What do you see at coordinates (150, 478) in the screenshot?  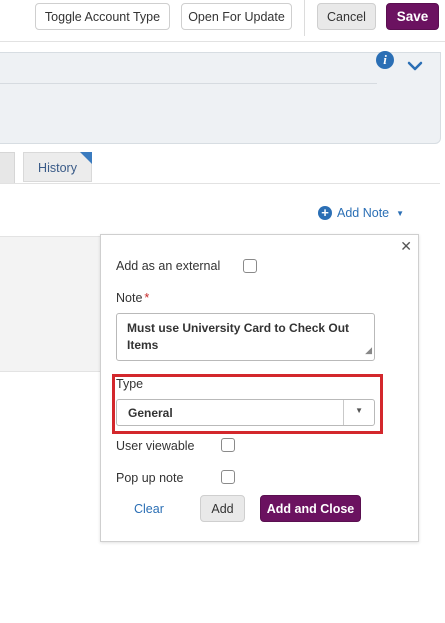 I see `popup-note-label: Pop up note` at bounding box center [150, 478].